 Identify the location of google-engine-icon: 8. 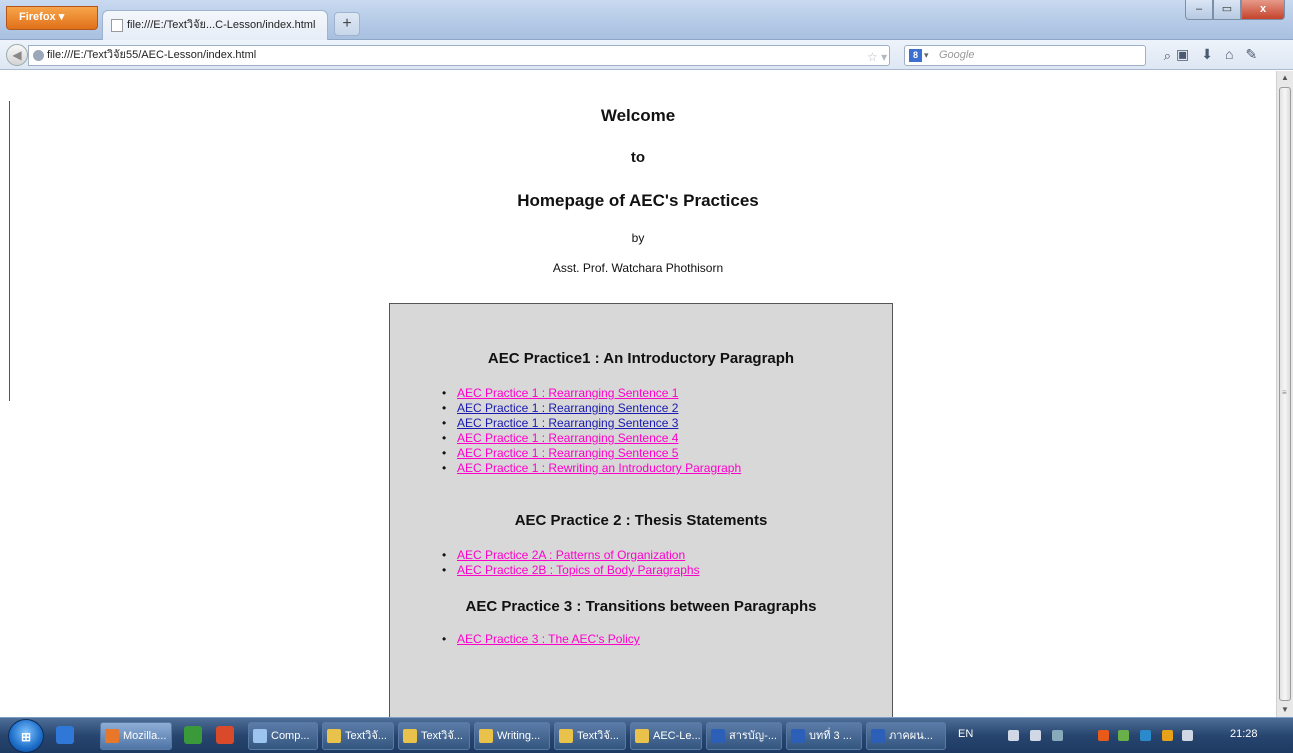
(915, 55).